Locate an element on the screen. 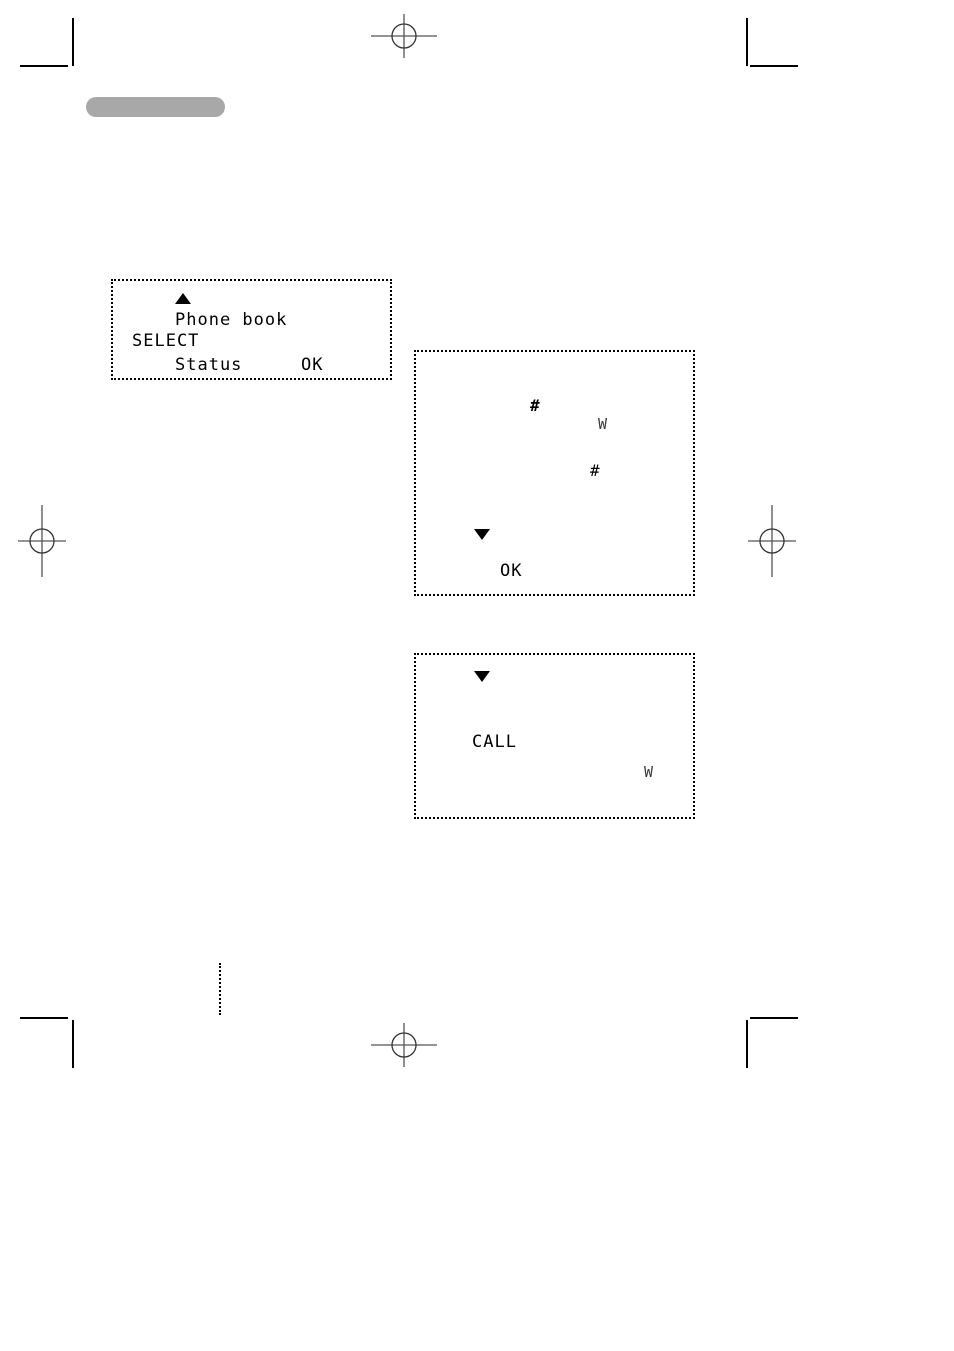 Image resolution: width=954 pixels, height=1351 pixels. crop-mark-top-left-horizontal is located at coordinates (44, 66).